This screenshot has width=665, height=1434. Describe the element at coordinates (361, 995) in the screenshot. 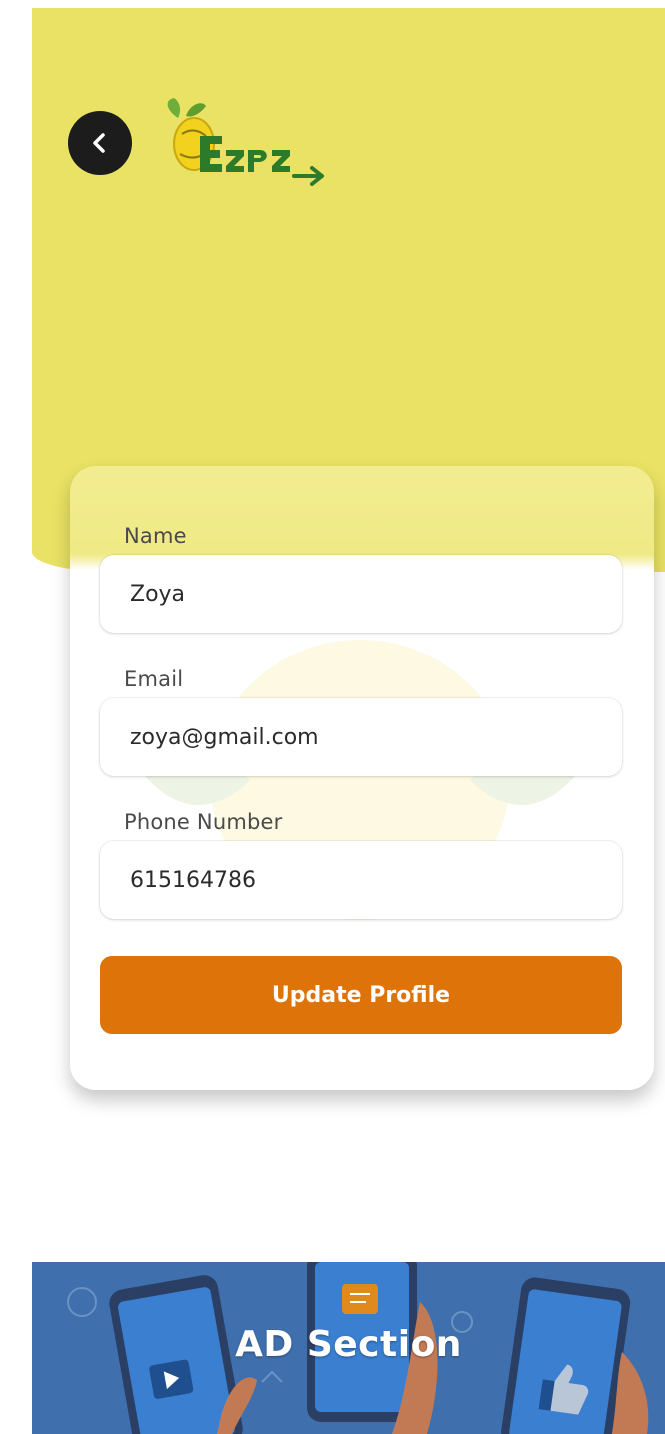

I see `update-profile-button: Update Profile` at that location.